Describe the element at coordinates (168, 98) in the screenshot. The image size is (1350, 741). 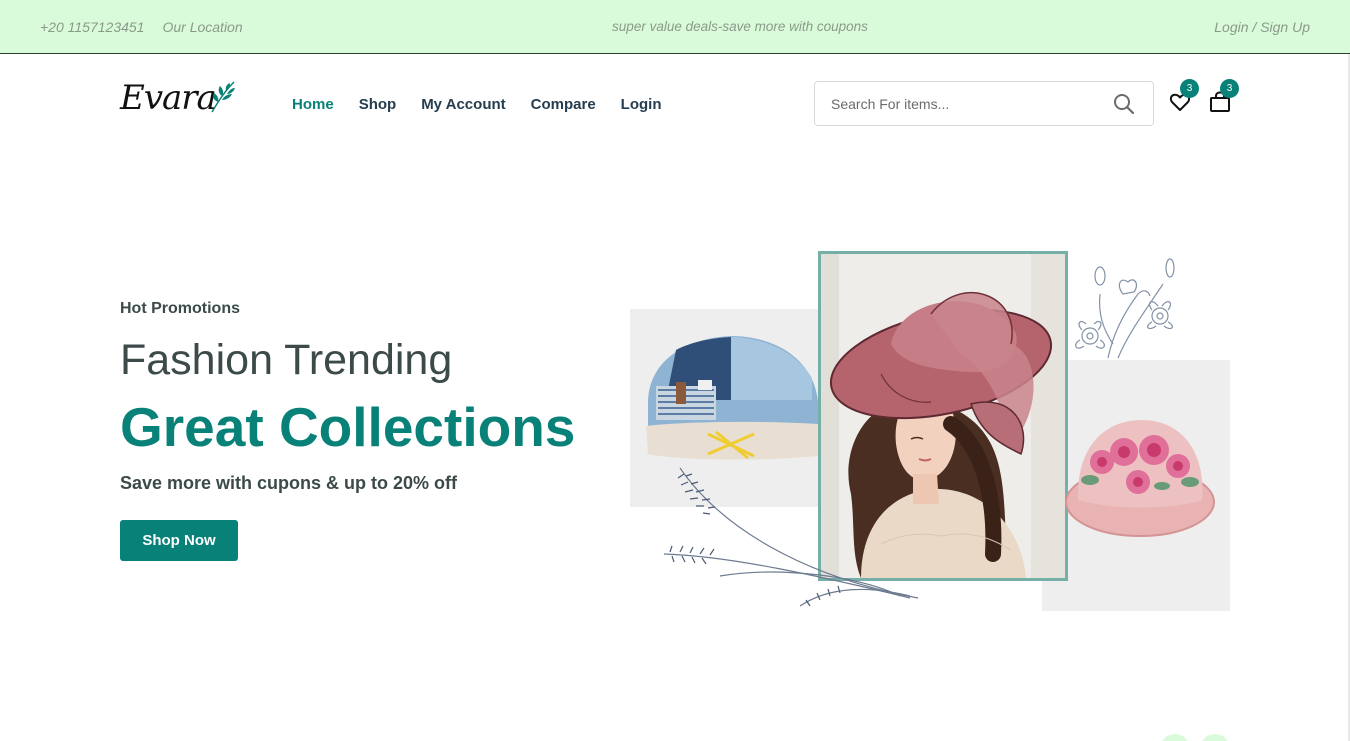
I see `logo-text: Evara` at that location.